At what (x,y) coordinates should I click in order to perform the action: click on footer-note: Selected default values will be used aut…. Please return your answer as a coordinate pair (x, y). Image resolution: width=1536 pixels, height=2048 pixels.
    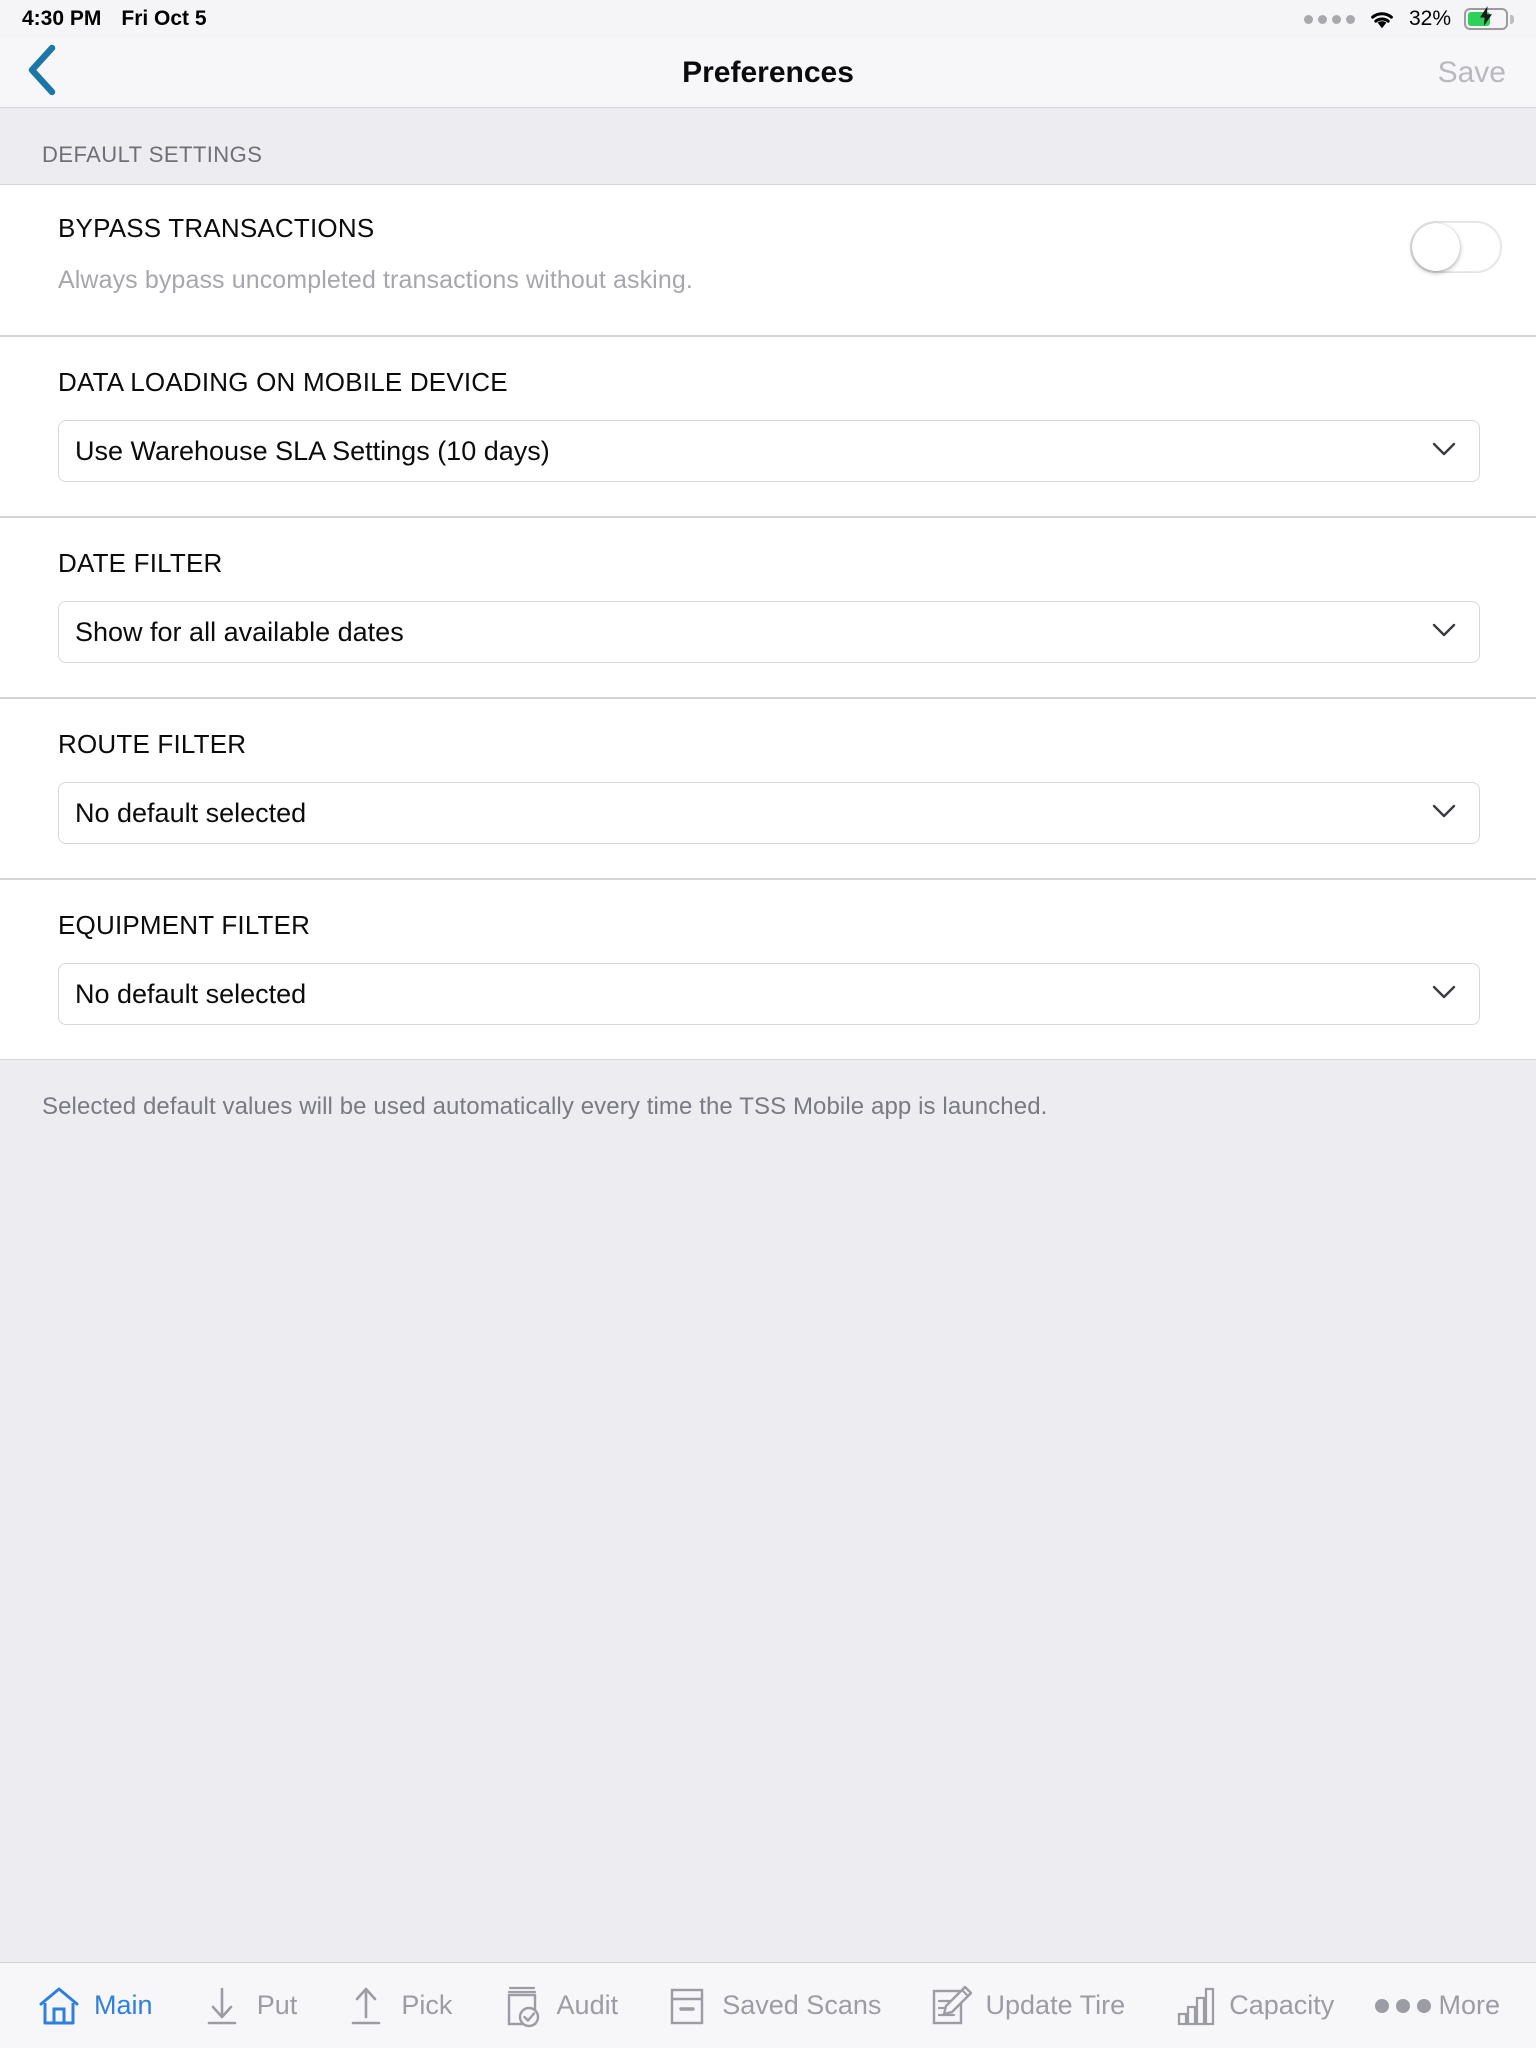
    Looking at the image, I should click on (545, 1106).